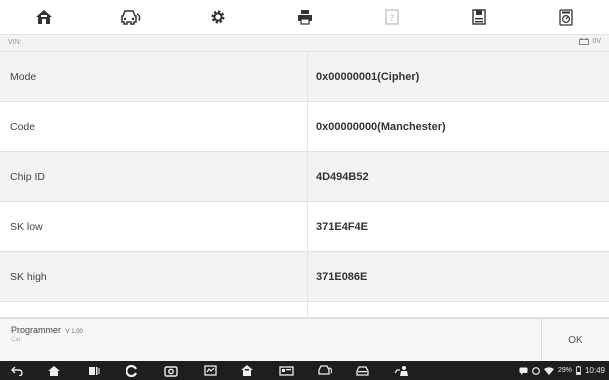  Describe the element at coordinates (523, 371) in the screenshot. I see `chat-icon` at that location.